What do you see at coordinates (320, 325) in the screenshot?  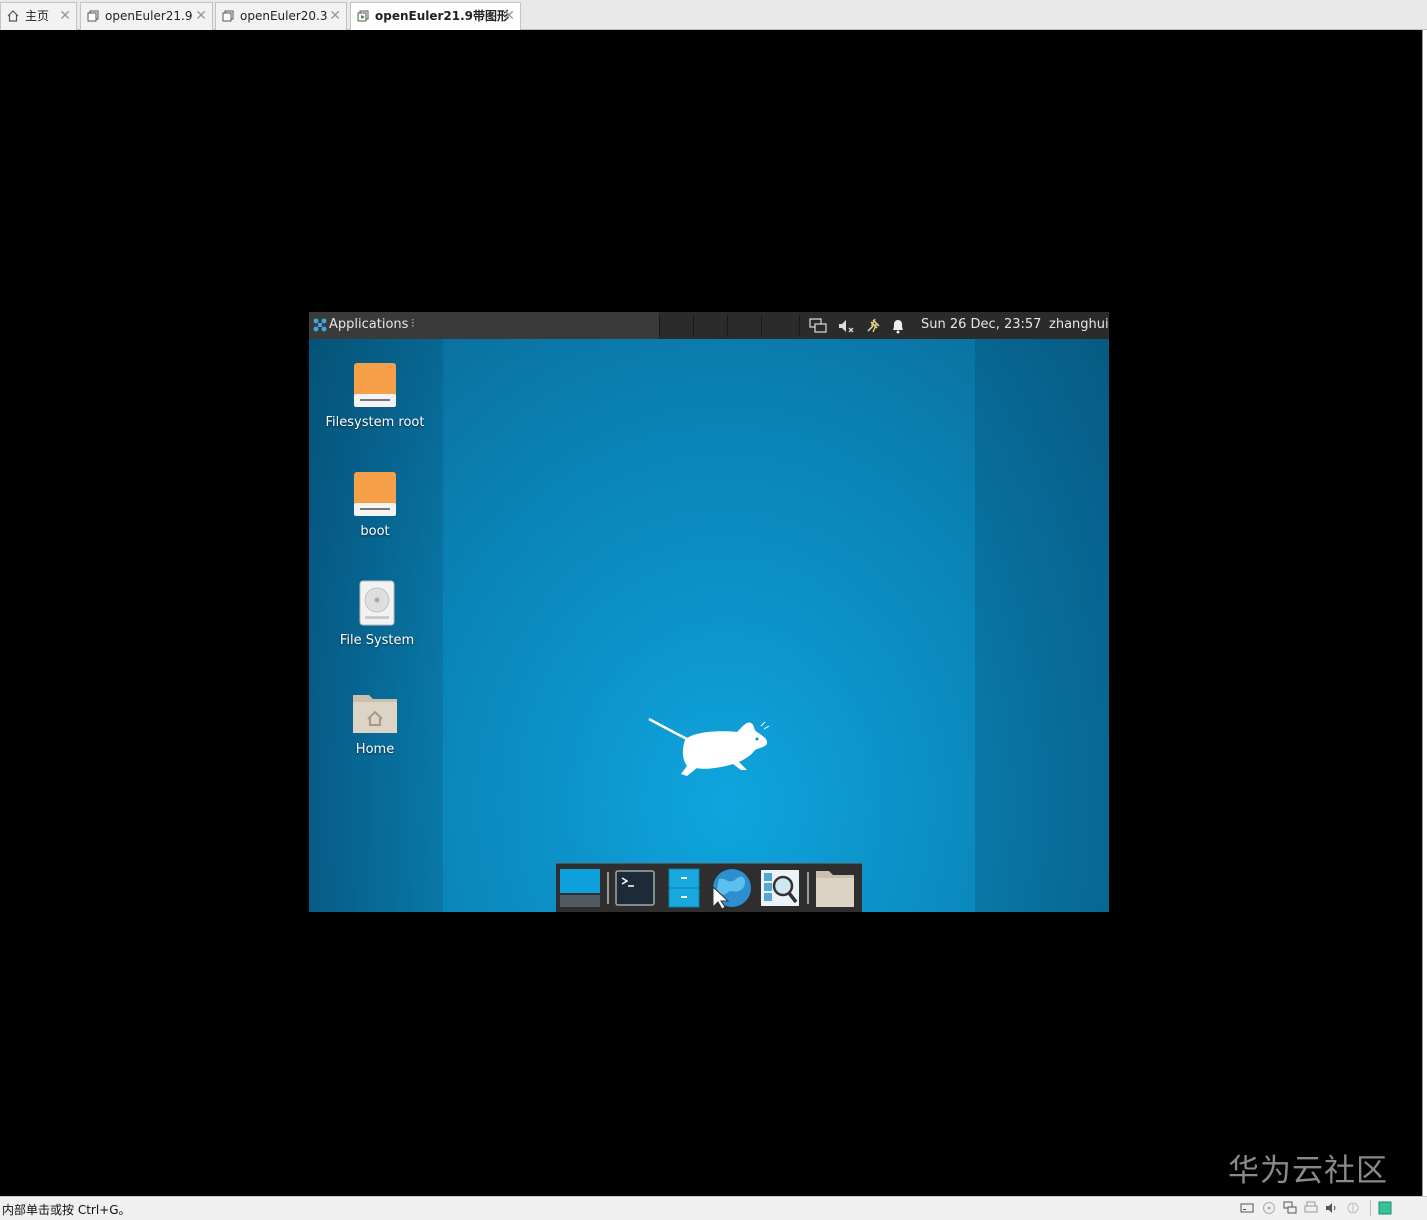 I see `xfce-logo-icon` at bounding box center [320, 325].